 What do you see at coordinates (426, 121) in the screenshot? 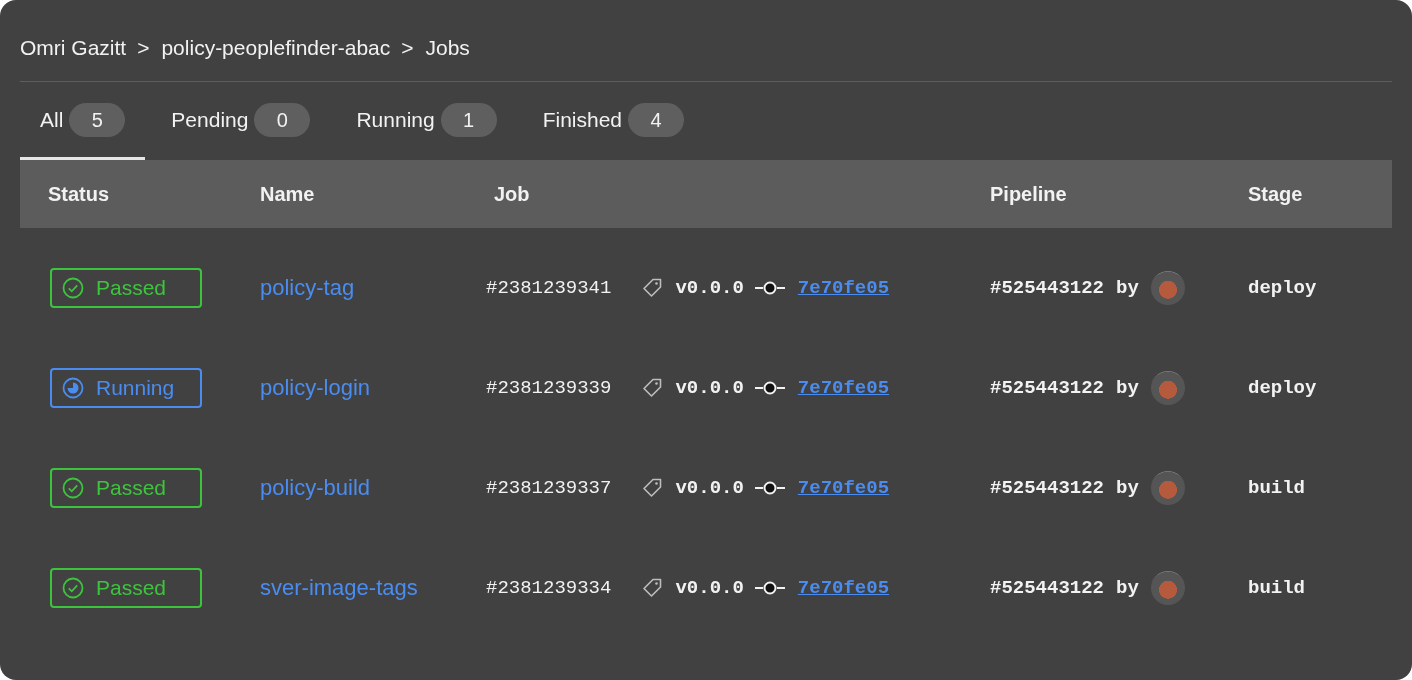
I see `filter-tab: Running 1` at bounding box center [426, 121].